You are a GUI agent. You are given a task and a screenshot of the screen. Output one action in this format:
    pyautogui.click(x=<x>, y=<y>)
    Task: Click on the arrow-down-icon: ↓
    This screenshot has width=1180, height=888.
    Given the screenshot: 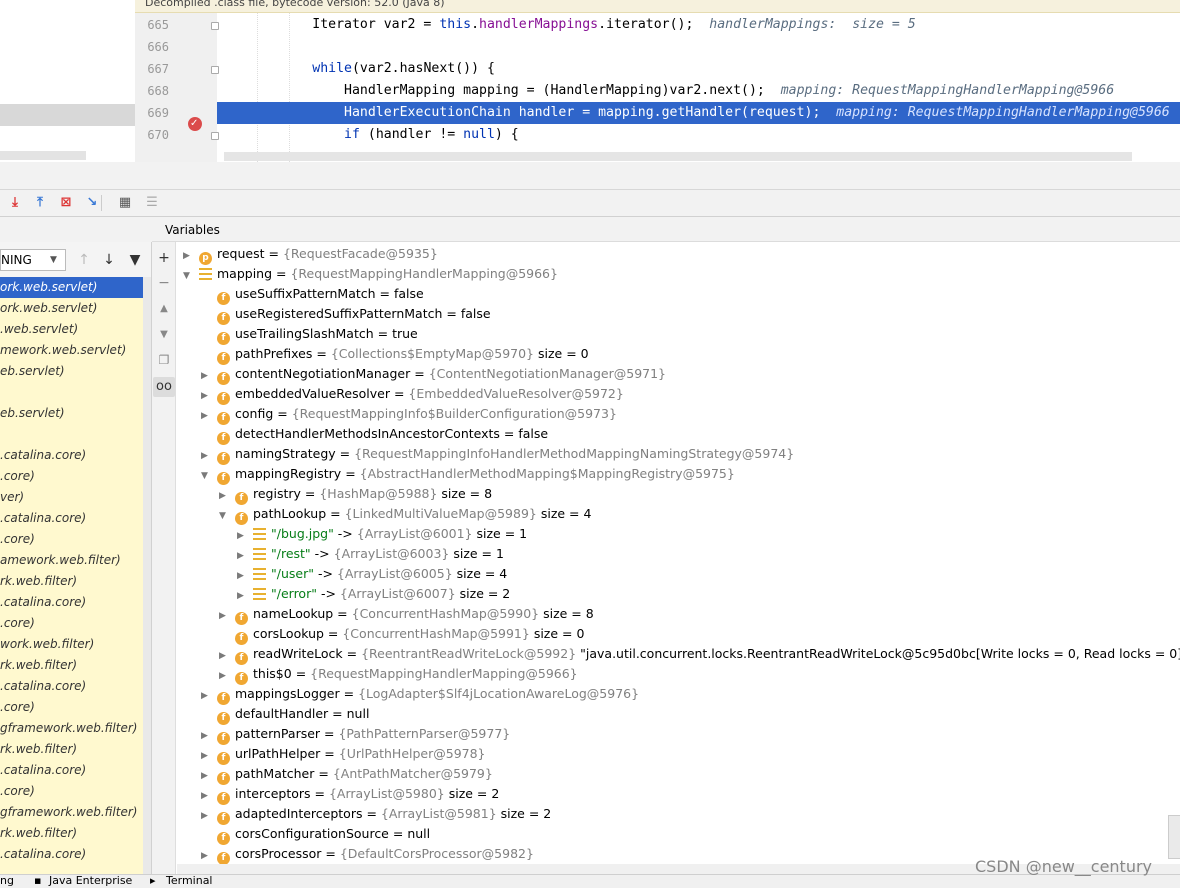 What is the action you would take?
    pyautogui.click(x=109, y=260)
    